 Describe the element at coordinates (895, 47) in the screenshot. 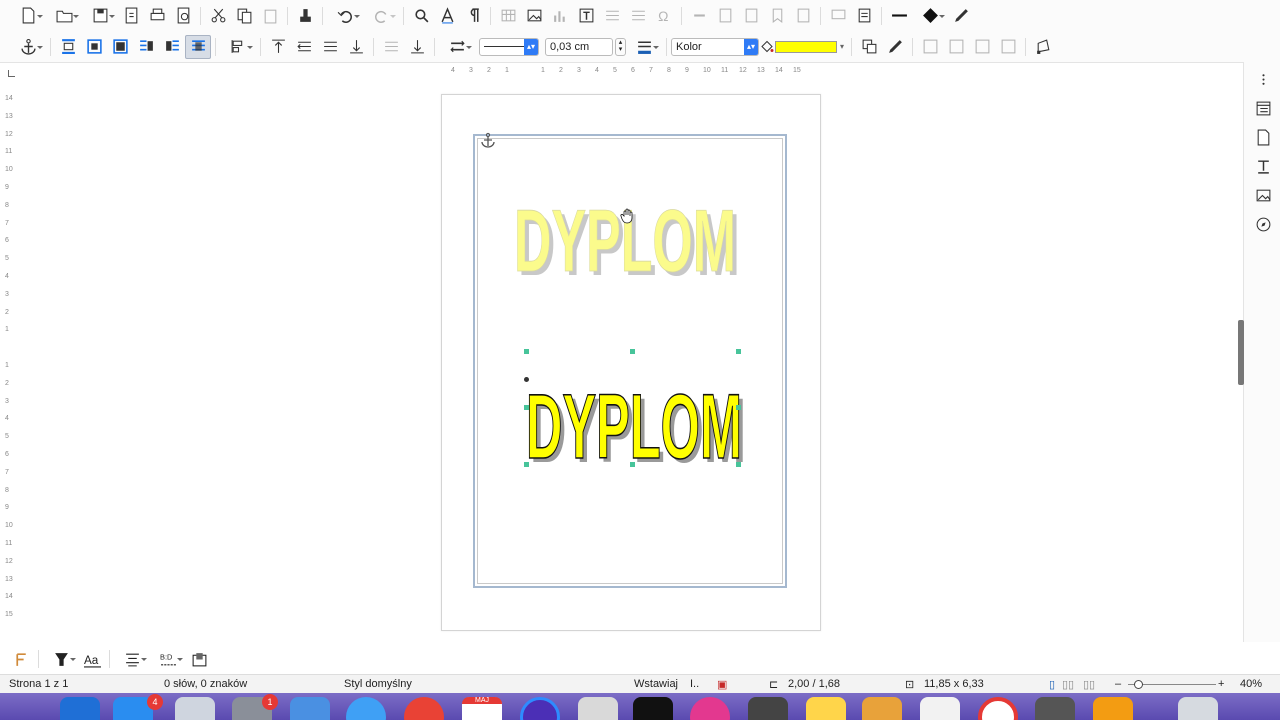

I see `toggle-extrusion-icon` at that location.